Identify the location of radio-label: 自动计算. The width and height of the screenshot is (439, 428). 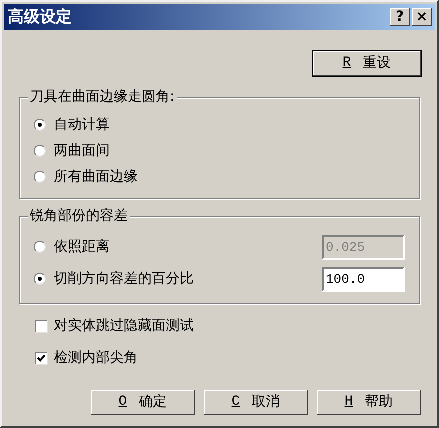
(82, 125).